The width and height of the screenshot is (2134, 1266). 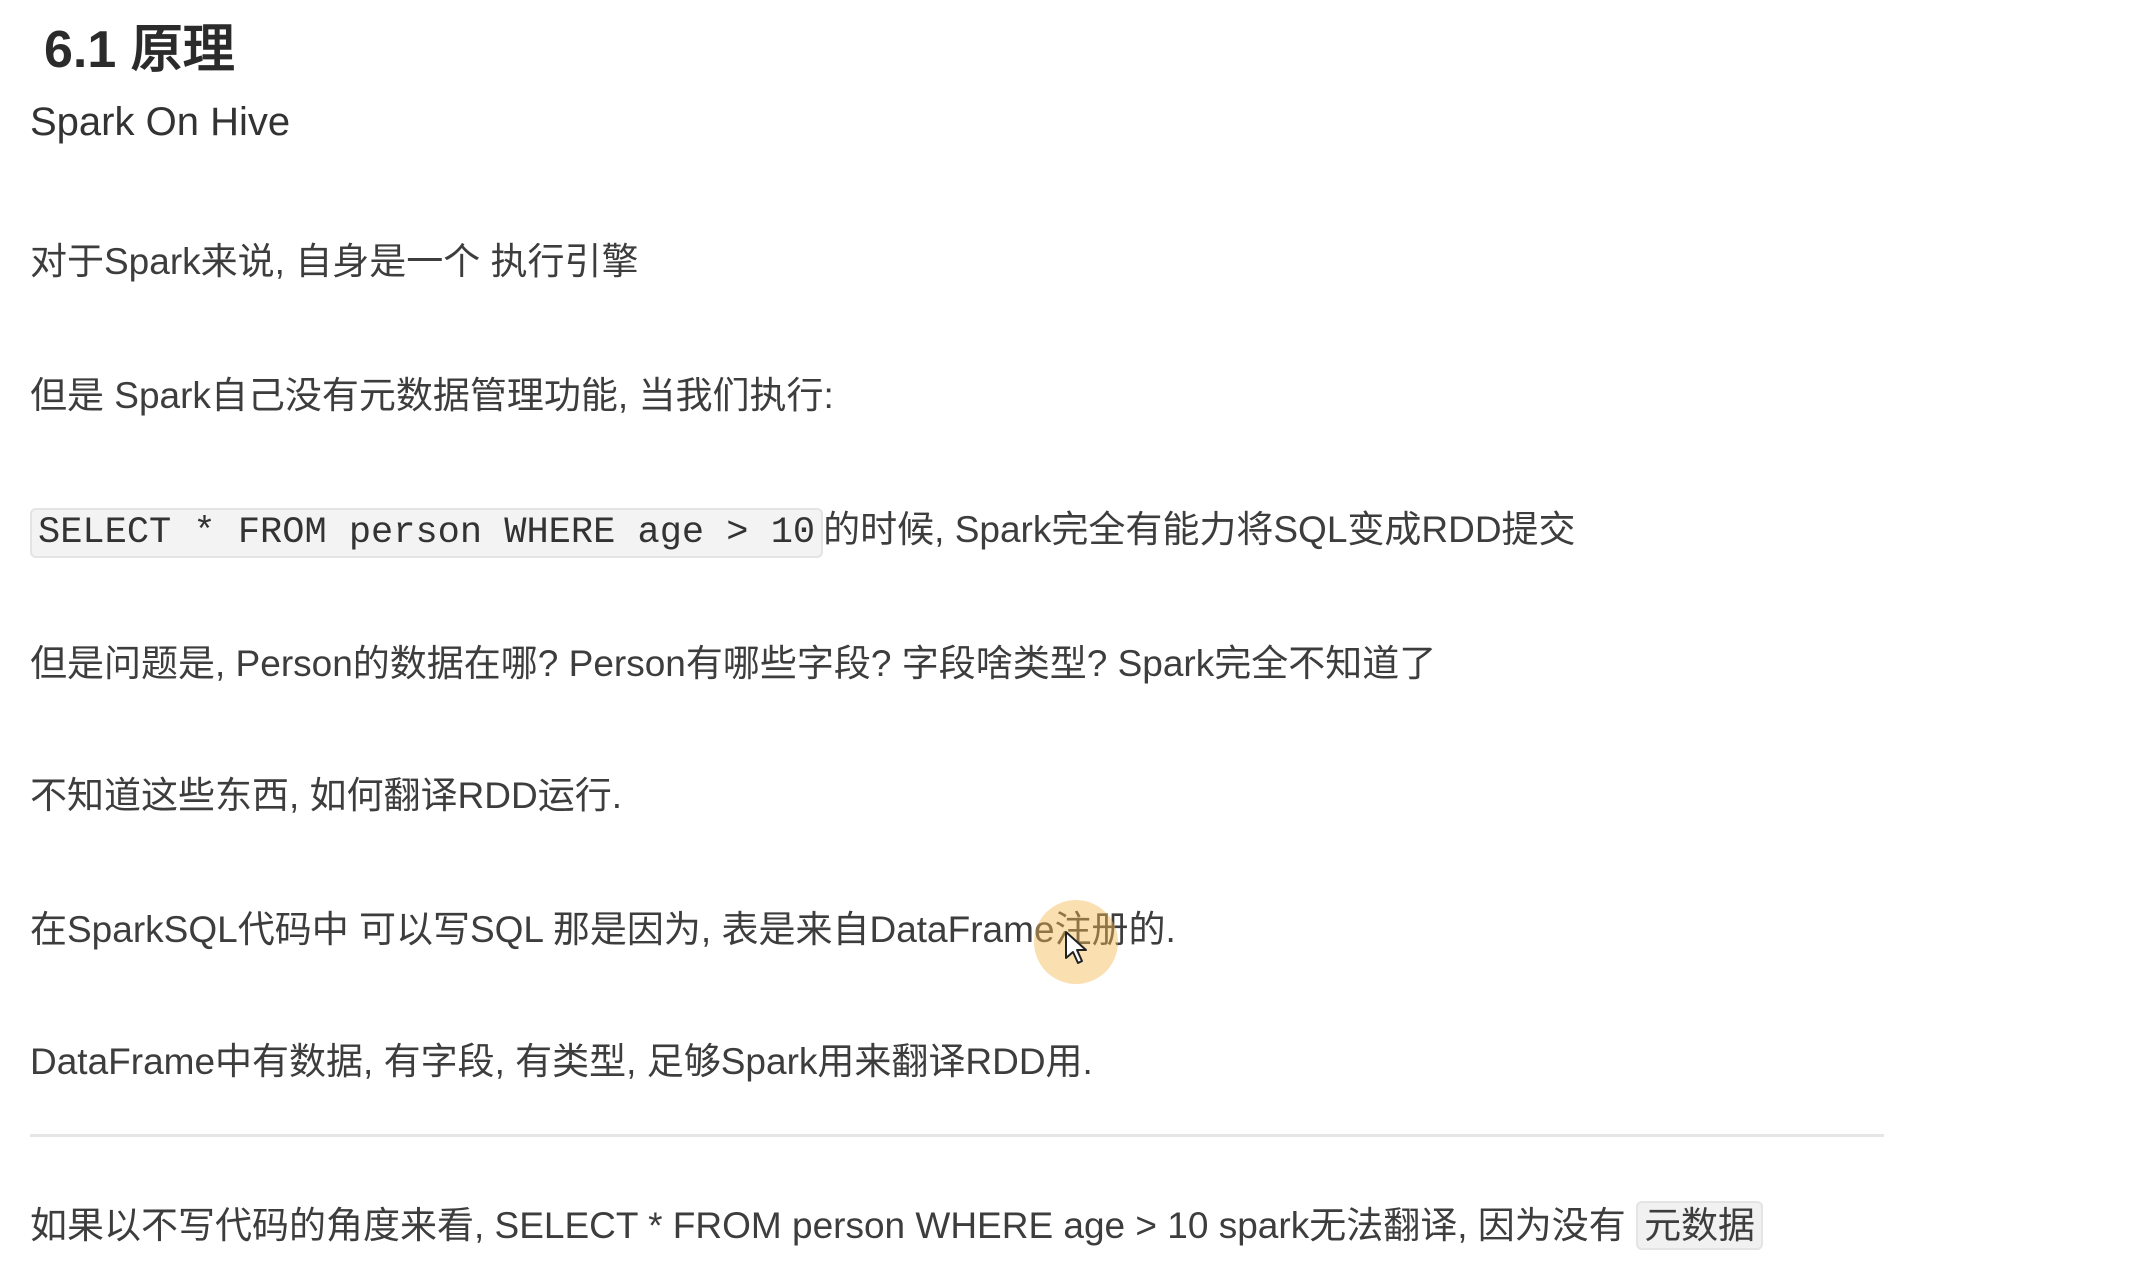 I want to click on paragraph-engine: 对于Spark来说, 自身是一个 执行引擎, so click(x=334, y=261).